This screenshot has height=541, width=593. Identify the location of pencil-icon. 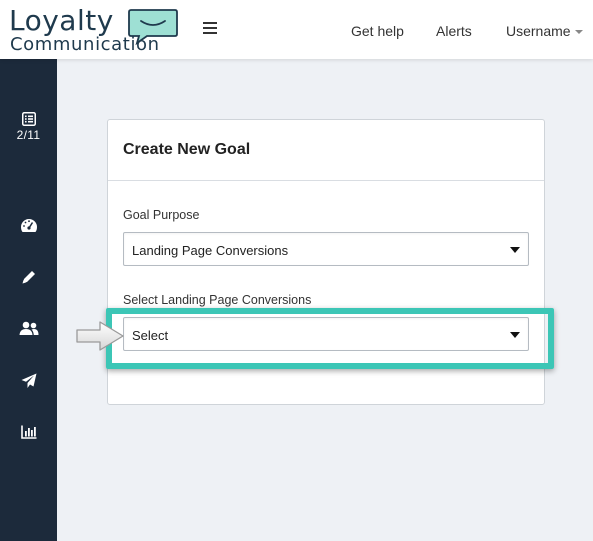
(28, 277).